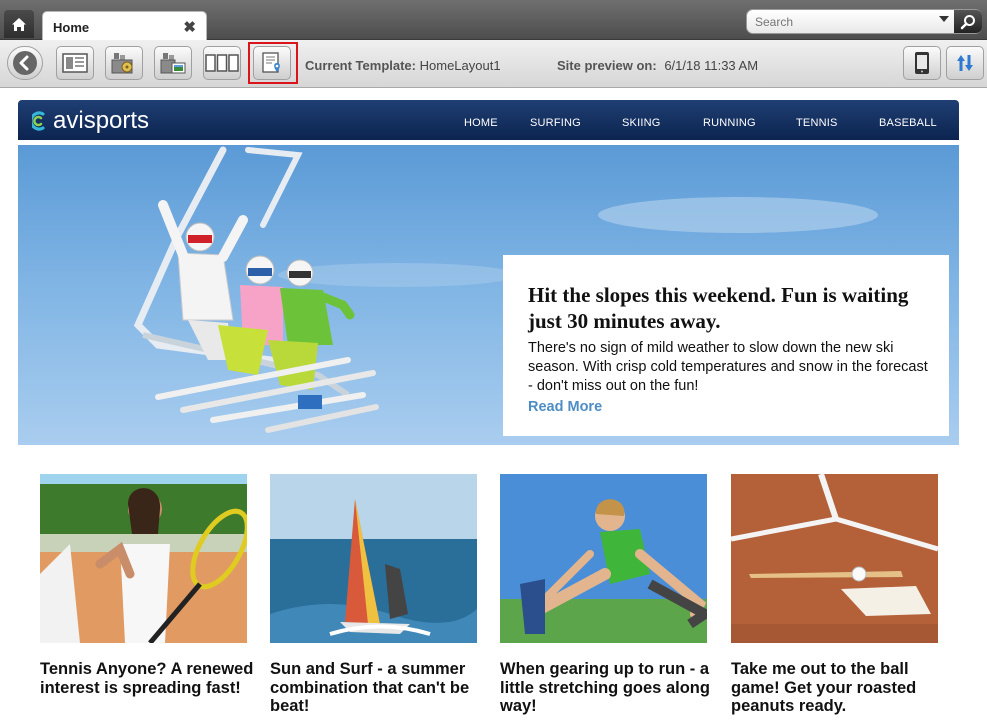  I want to click on nav-running: RUNNING, so click(729, 123).